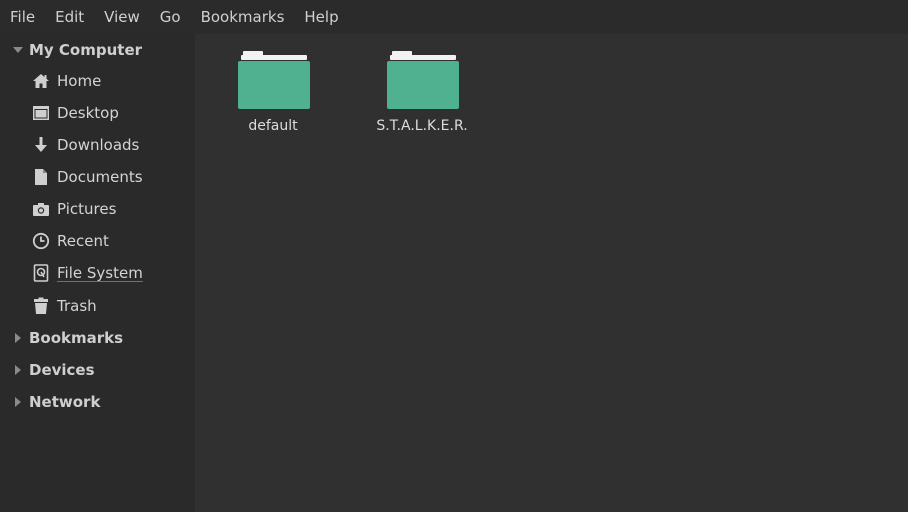 The width and height of the screenshot is (908, 512). Describe the element at coordinates (76, 338) in the screenshot. I see `section-label: Bookmarks` at that location.